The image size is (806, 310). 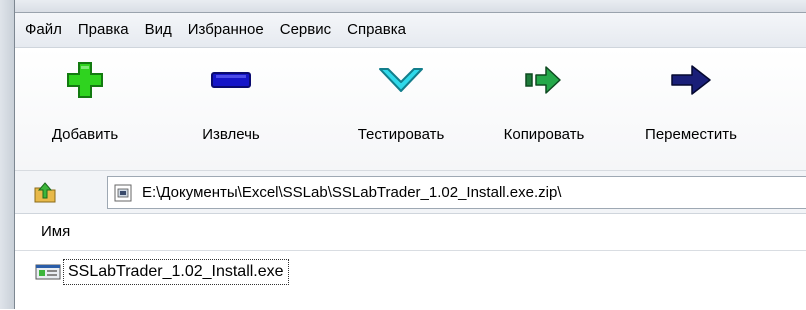 I want to click on extract-label: Извлечь, so click(x=231, y=134).